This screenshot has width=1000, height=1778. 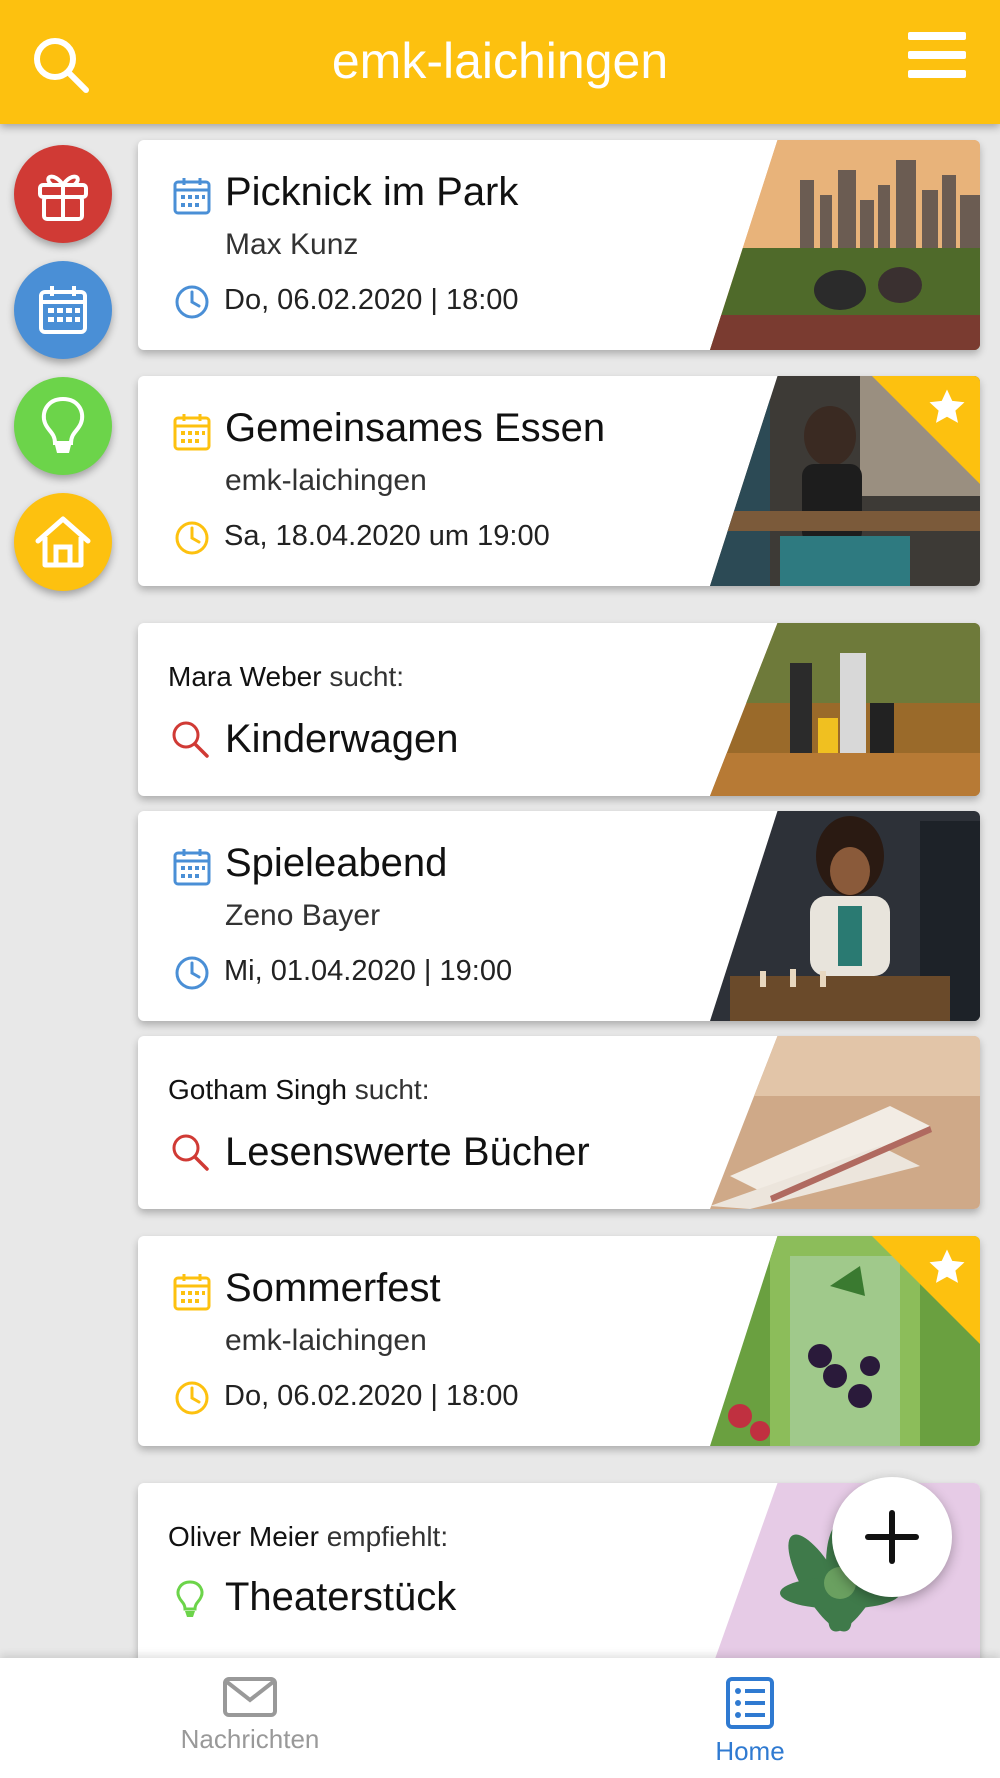 I want to click on page-title: emk-laichingen, so click(x=500, y=61).